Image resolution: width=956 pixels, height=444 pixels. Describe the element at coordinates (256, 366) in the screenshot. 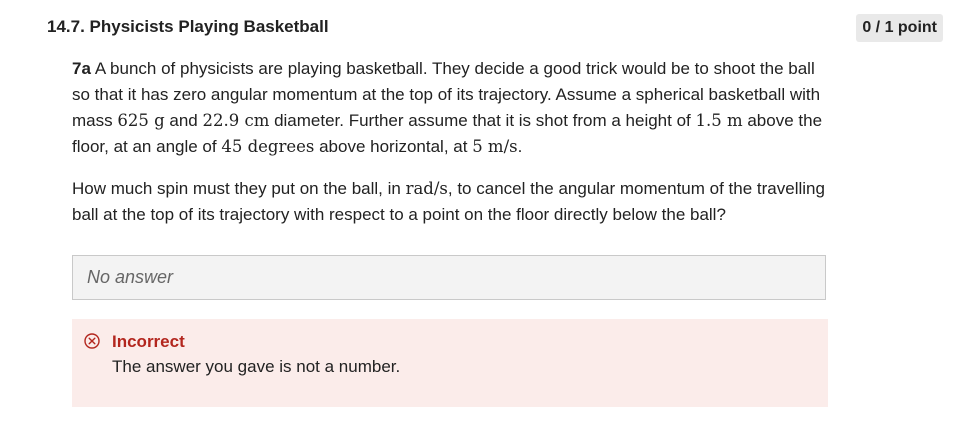

I see `feedback-message: The answer you gave is not a number.` at that location.